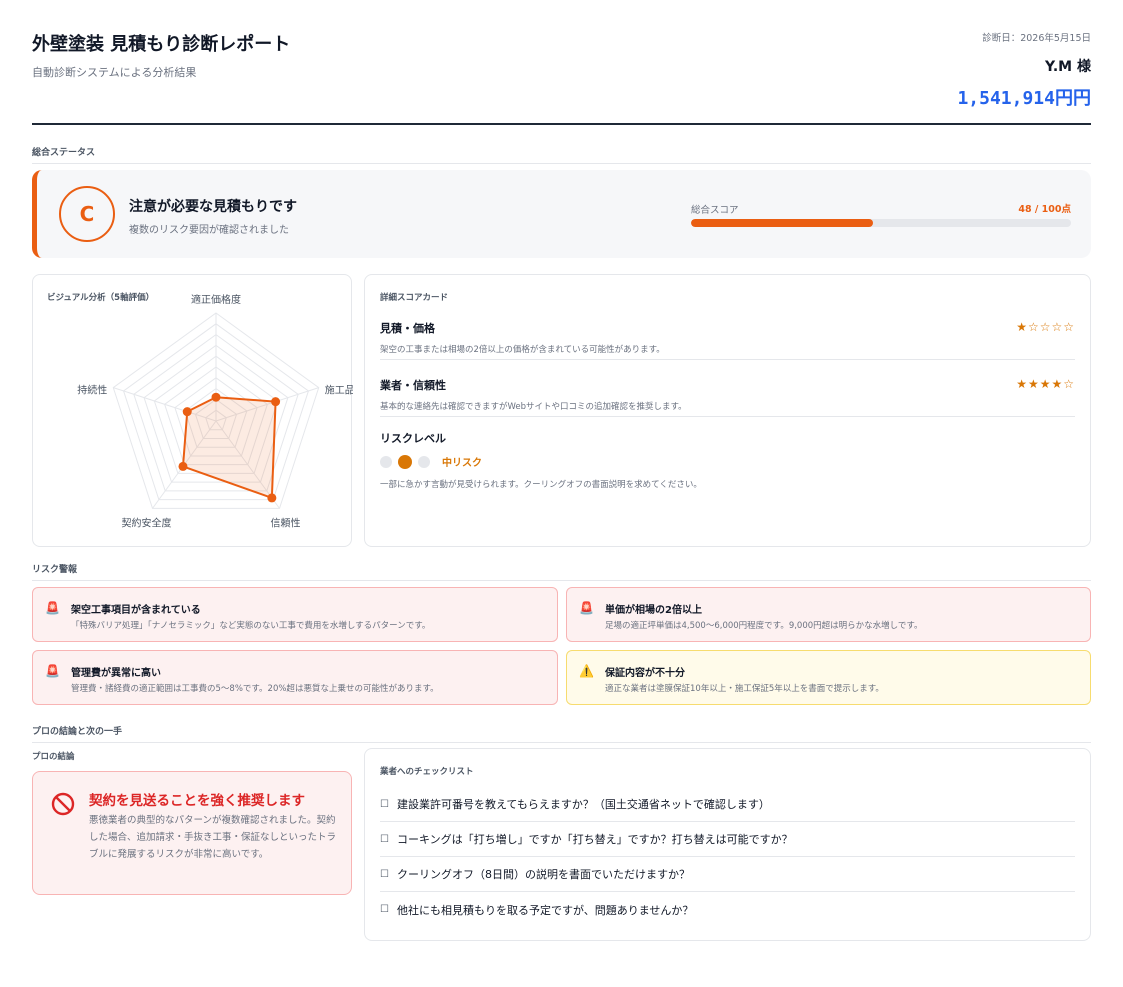 This screenshot has width=1123, height=987. Describe the element at coordinates (645, 673) in the screenshot. I see `alert-title: 保証内容が不十分` at that location.